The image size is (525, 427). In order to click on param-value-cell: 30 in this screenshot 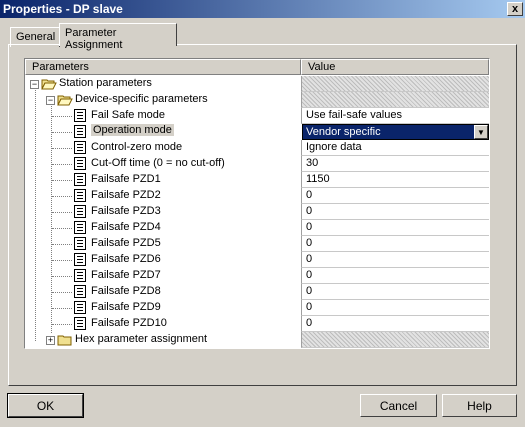, I will do `click(395, 164)`.